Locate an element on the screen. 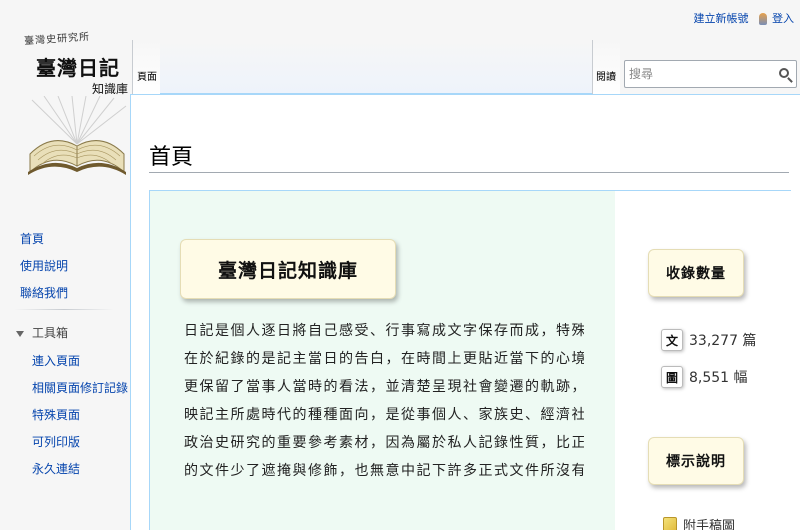 This screenshot has width=800, height=530. personal-tools: 建立新帳號 登入 is located at coordinates (744, 18).